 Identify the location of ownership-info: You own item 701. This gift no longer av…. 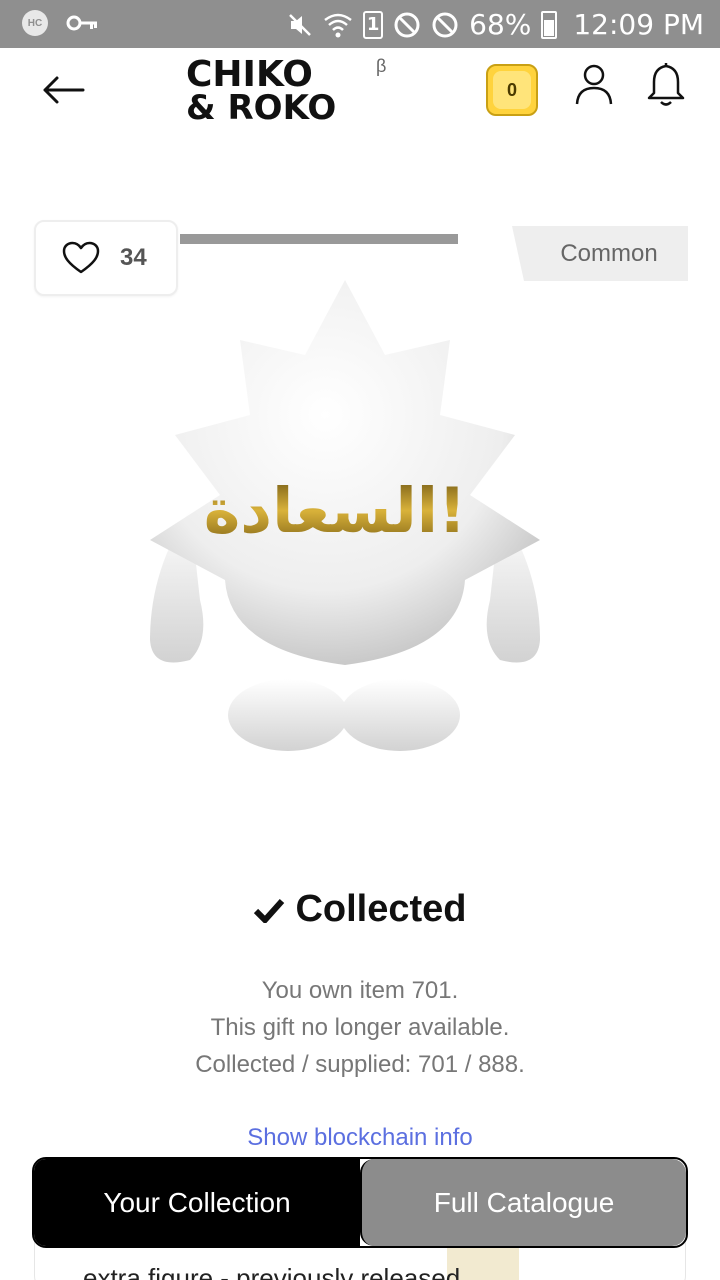
(360, 1027).